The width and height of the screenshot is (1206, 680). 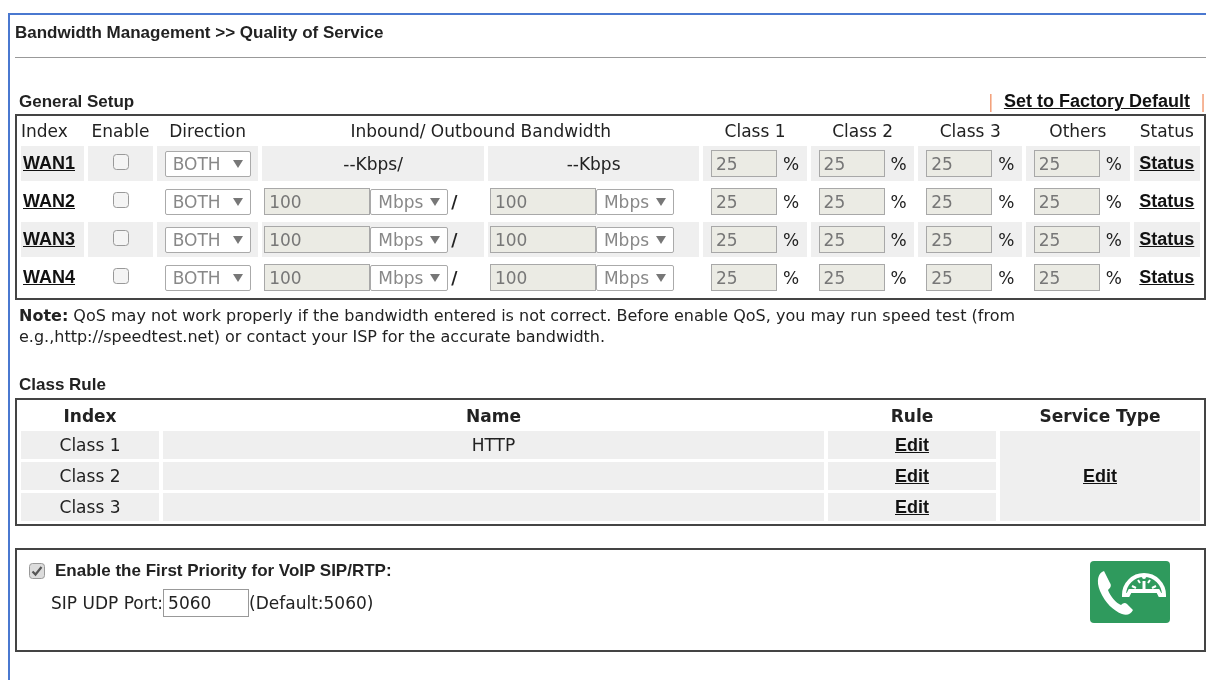 I want to click on column-header: Class 1, so click(x=755, y=131).